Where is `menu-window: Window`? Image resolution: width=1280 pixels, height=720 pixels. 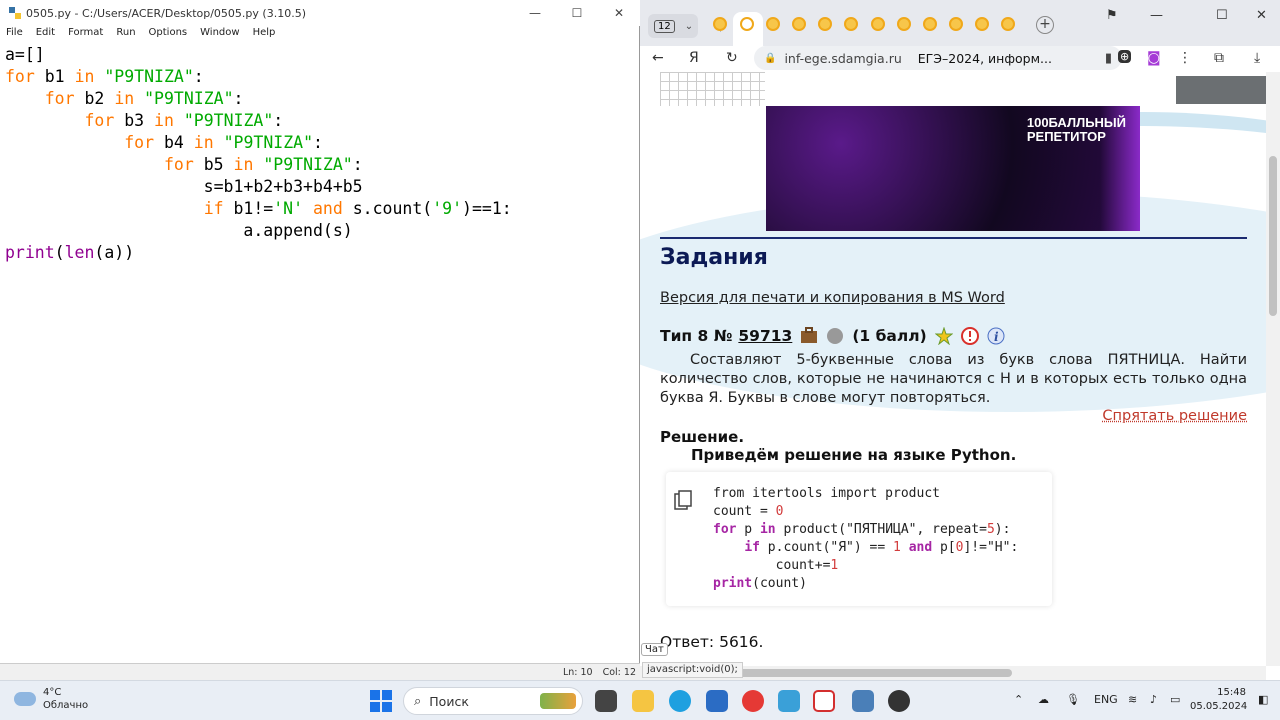 menu-window: Window is located at coordinates (220, 34).